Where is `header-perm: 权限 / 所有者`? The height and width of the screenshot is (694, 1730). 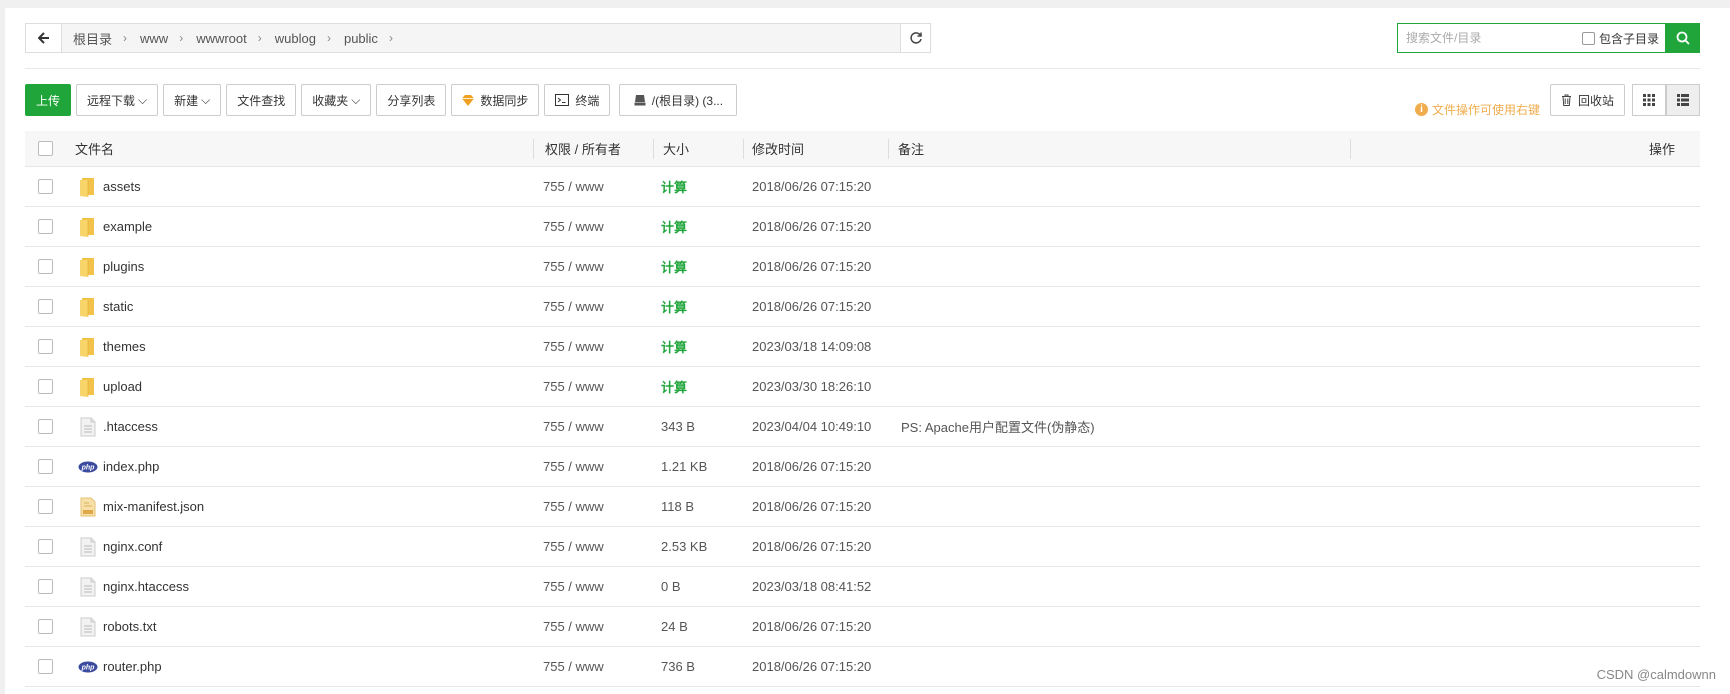 header-perm: 权限 / 所有者 is located at coordinates (583, 148).